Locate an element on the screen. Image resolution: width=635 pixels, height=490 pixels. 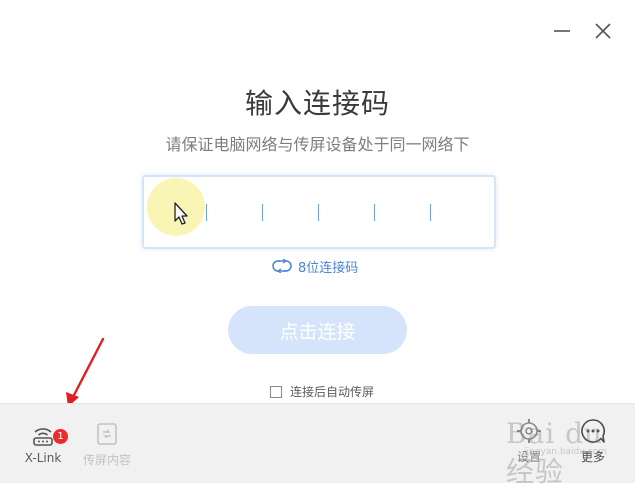
settings-button: 设置 is located at coordinates (529, 441).